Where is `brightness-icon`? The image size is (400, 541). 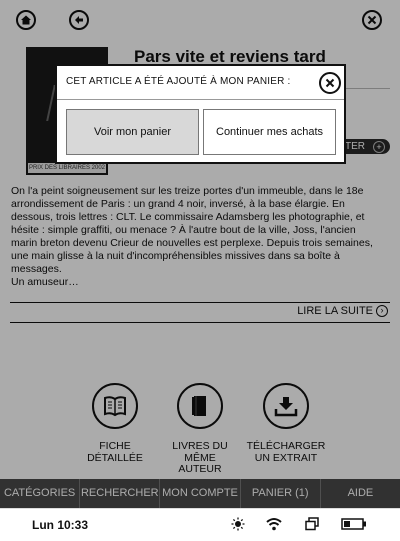
brightness-icon is located at coordinates (238, 524).